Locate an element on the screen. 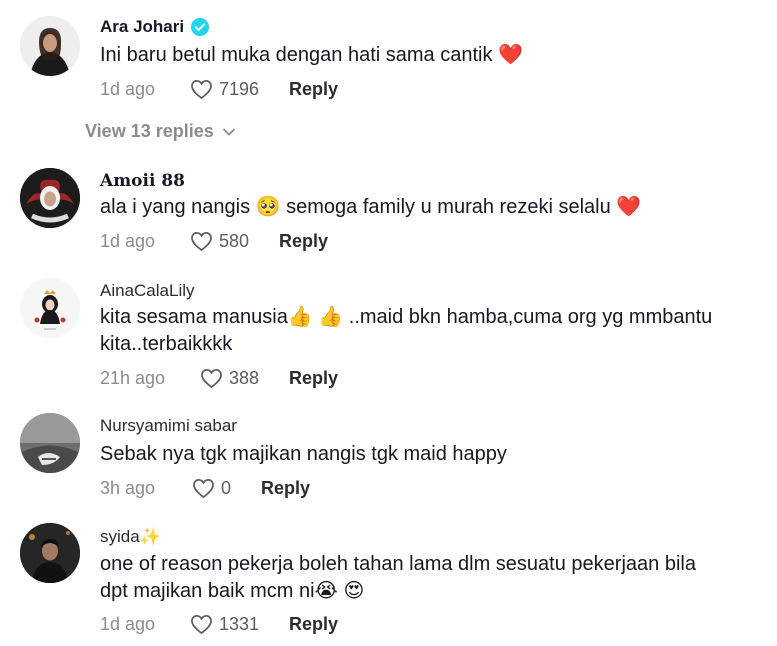  comment-meta: 21h ago 388 Reply is located at coordinates (219, 378).